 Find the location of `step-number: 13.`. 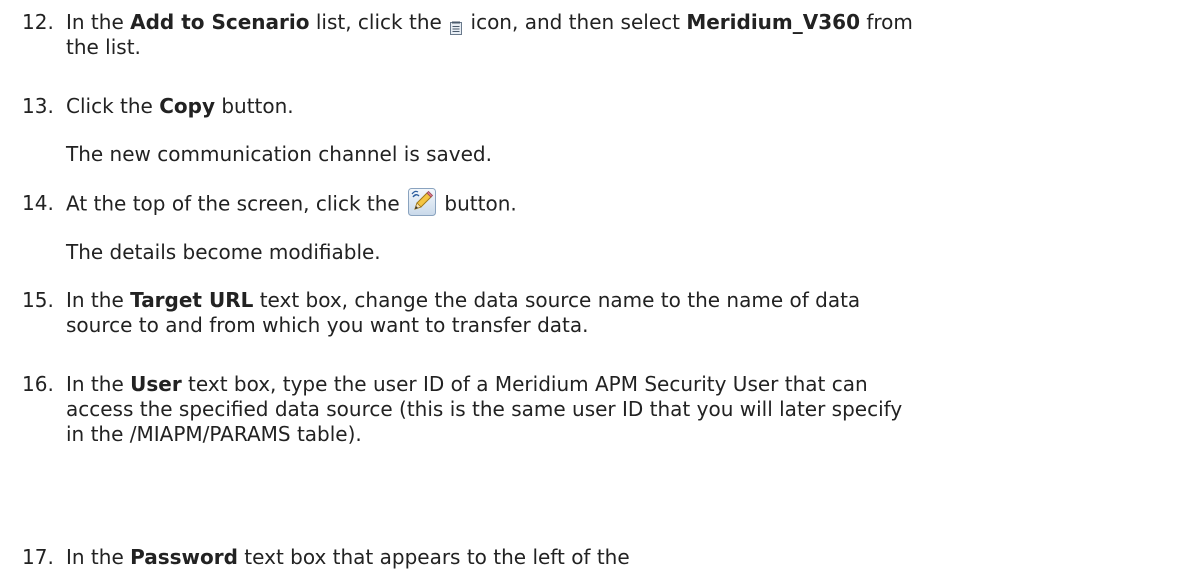

step-number: 13. is located at coordinates (38, 106).